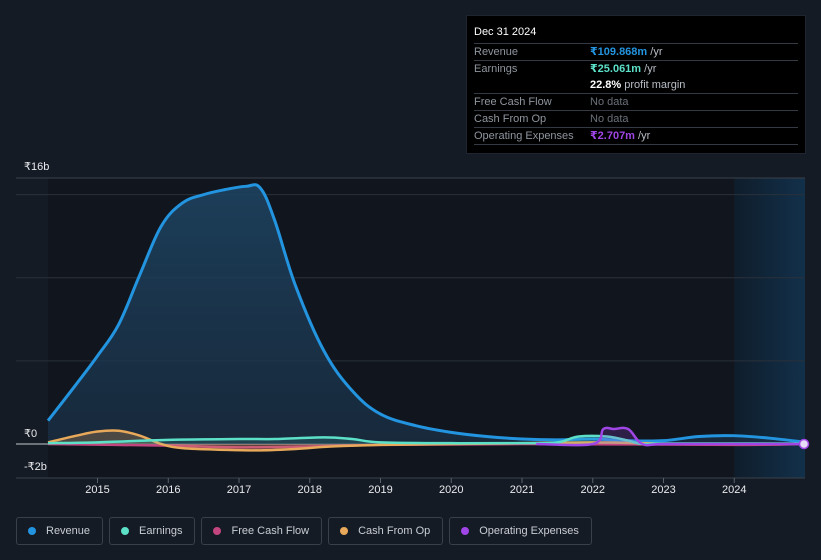  What do you see at coordinates (496, 69) in the screenshot?
I see `tooltip-row-label: Earnings` at bounding box center [496, 69].